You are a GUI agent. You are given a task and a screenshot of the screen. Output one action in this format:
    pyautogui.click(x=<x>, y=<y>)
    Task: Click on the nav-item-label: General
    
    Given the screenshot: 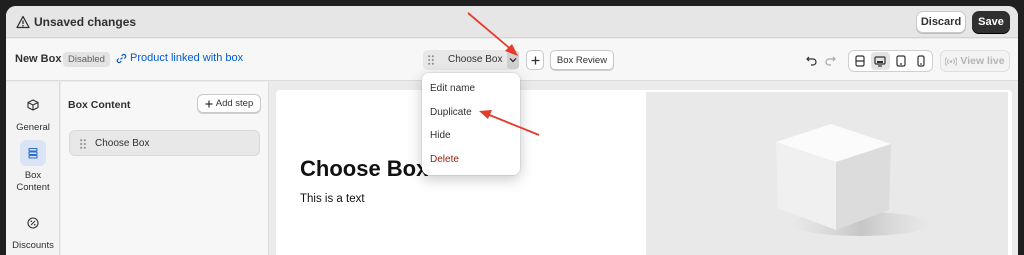 What is the action you would take?
    pyautogui.click(x=33, y=127)
    